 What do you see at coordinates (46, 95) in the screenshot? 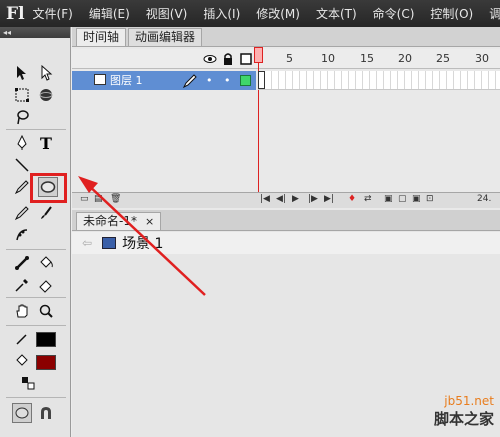
I see `3d-rotation-tool-icon` at bounding box center [46, 95].